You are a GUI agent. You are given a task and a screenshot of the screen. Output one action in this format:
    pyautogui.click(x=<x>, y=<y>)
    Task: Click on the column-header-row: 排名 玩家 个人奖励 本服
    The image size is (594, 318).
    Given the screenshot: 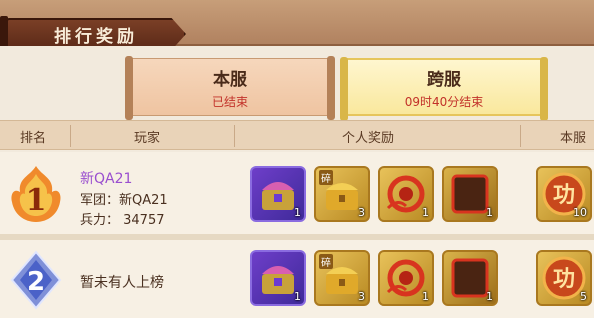 What is the action you would take?
    pyautogui.click(x=297, y=135)
    